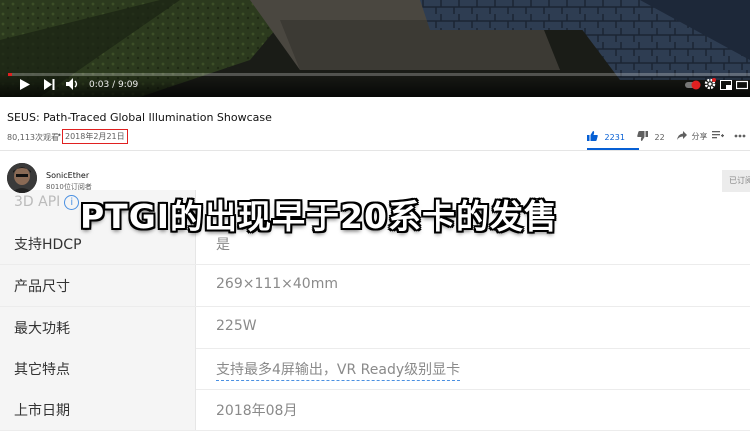  I want to click on dislike-button: 22, so click(651, 136).